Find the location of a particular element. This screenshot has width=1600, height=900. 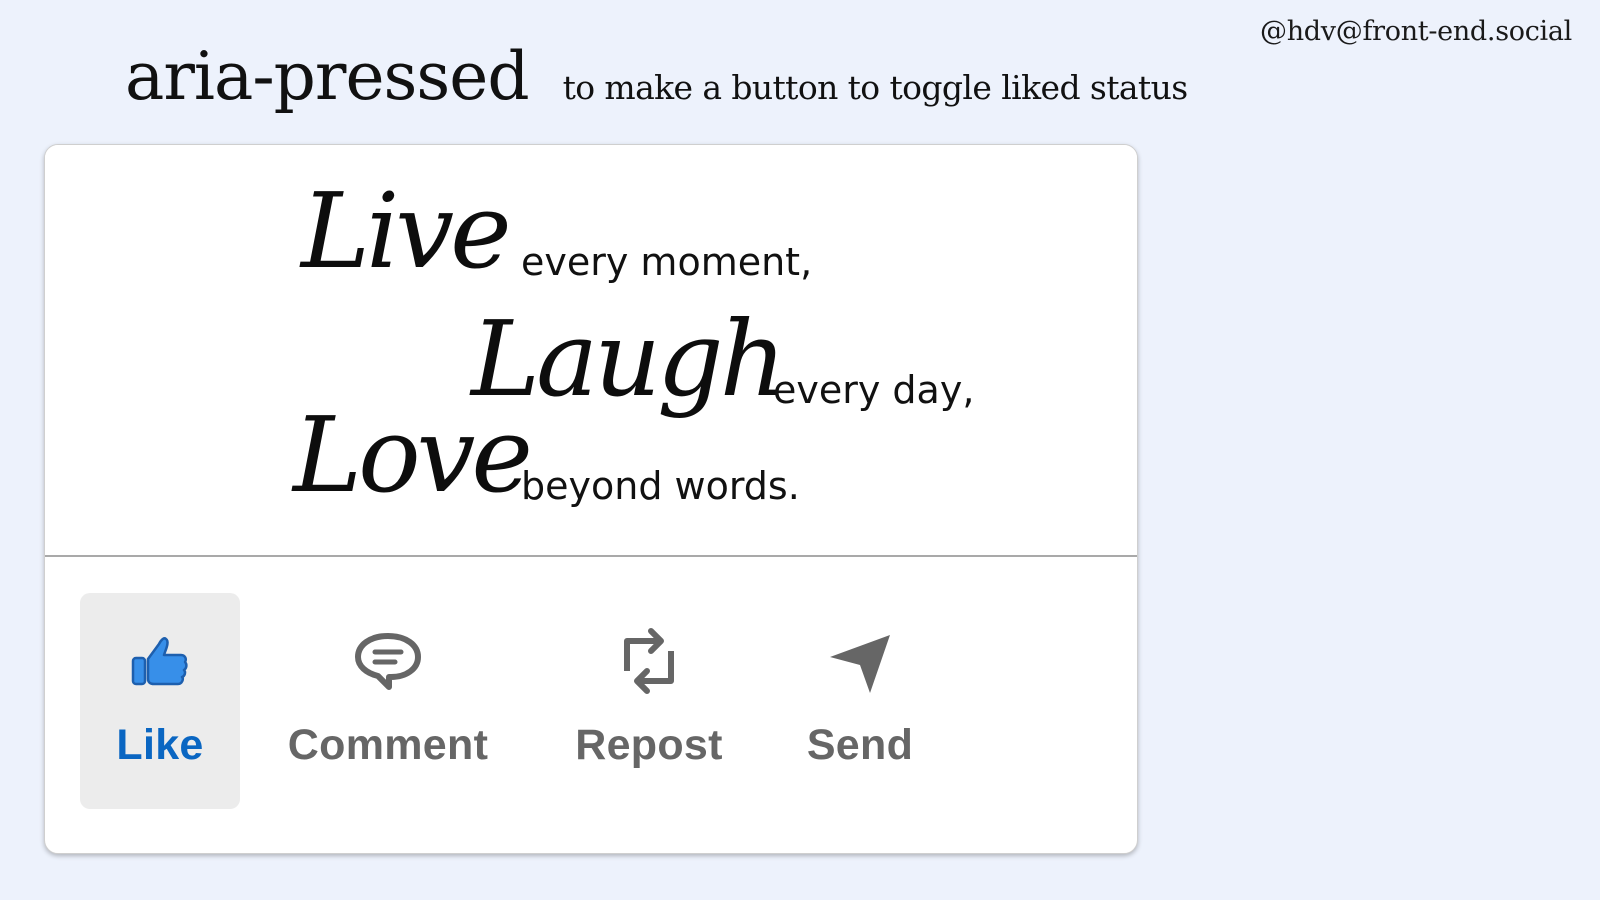

thumbs-up-icon is located at coordinates (160, 661).